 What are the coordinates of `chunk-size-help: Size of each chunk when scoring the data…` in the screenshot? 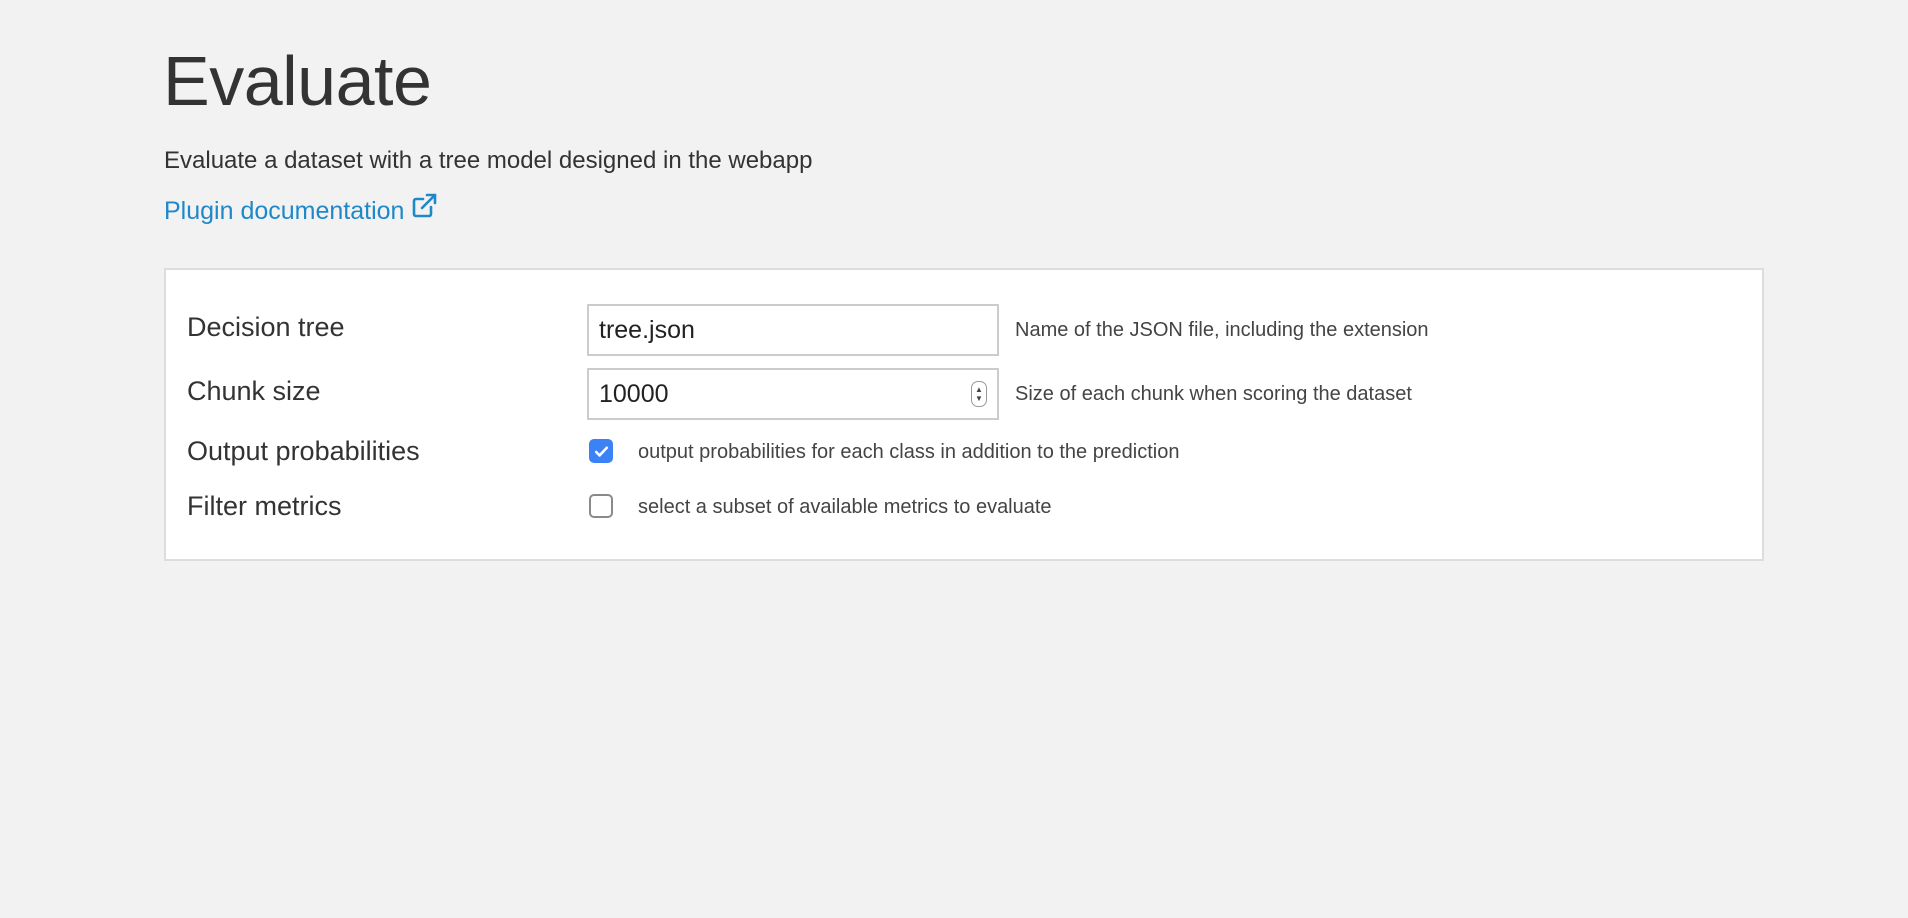 It's located at (1213, 394).